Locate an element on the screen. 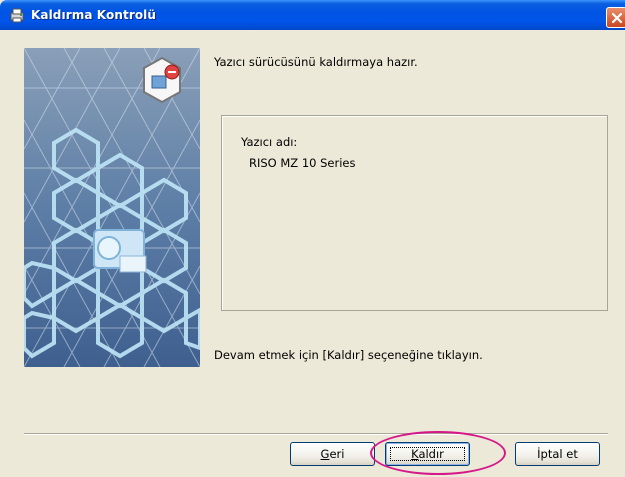 The image size is (625, 477). title-bar: Kaldırma Kontrolü is located at coordinates (312, 15).